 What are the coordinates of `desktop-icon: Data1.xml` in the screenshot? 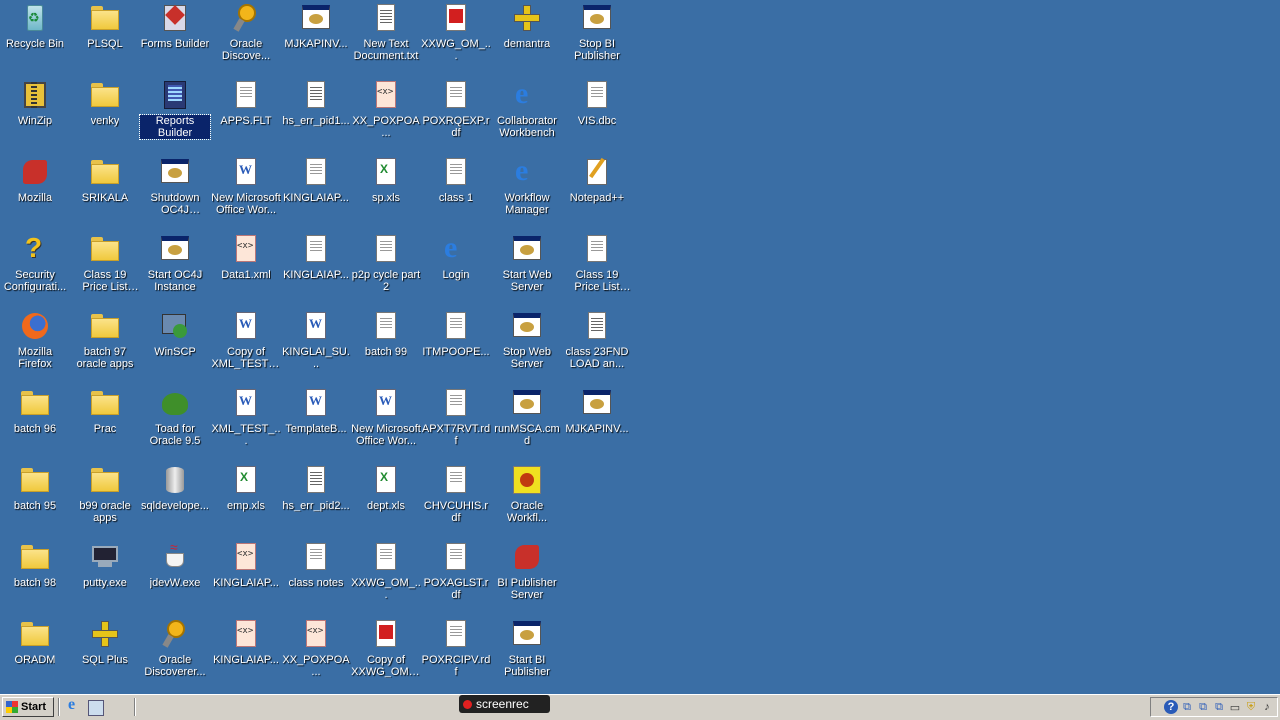 It's located at (246, 257).